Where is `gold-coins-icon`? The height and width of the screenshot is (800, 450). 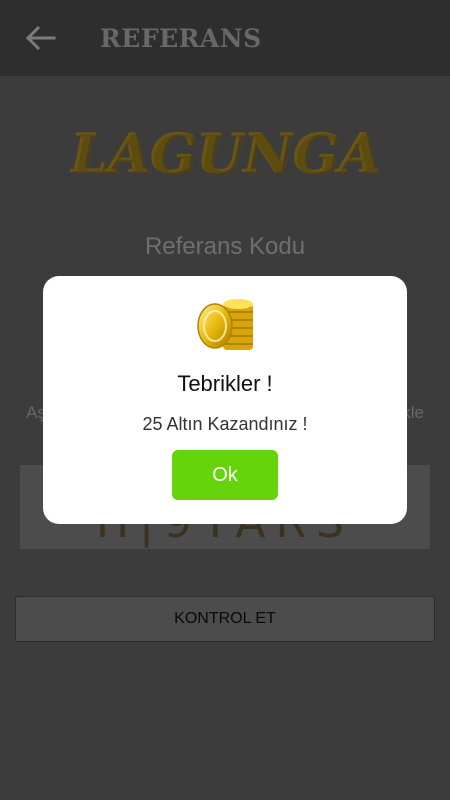 gold-coins-icon is located at coordinates (225, 324).